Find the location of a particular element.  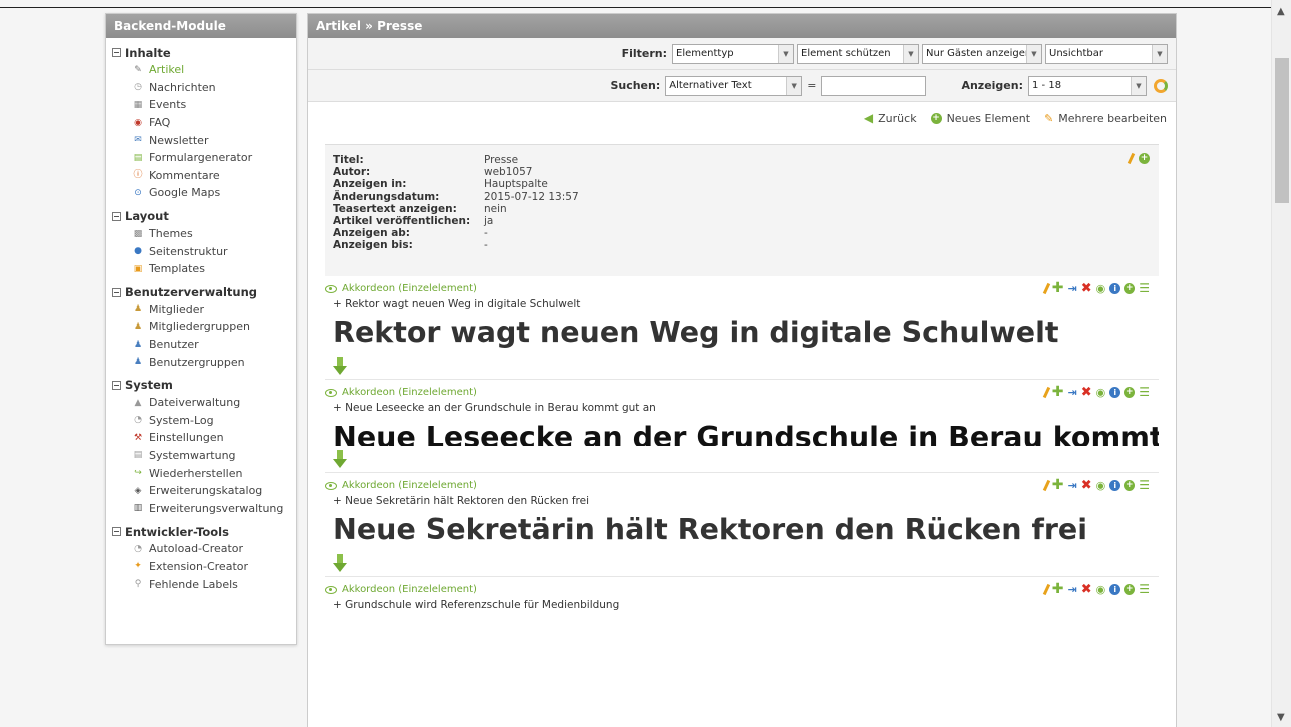

chevron-down-icon: ▼ is located at coordinates (1138, 85).